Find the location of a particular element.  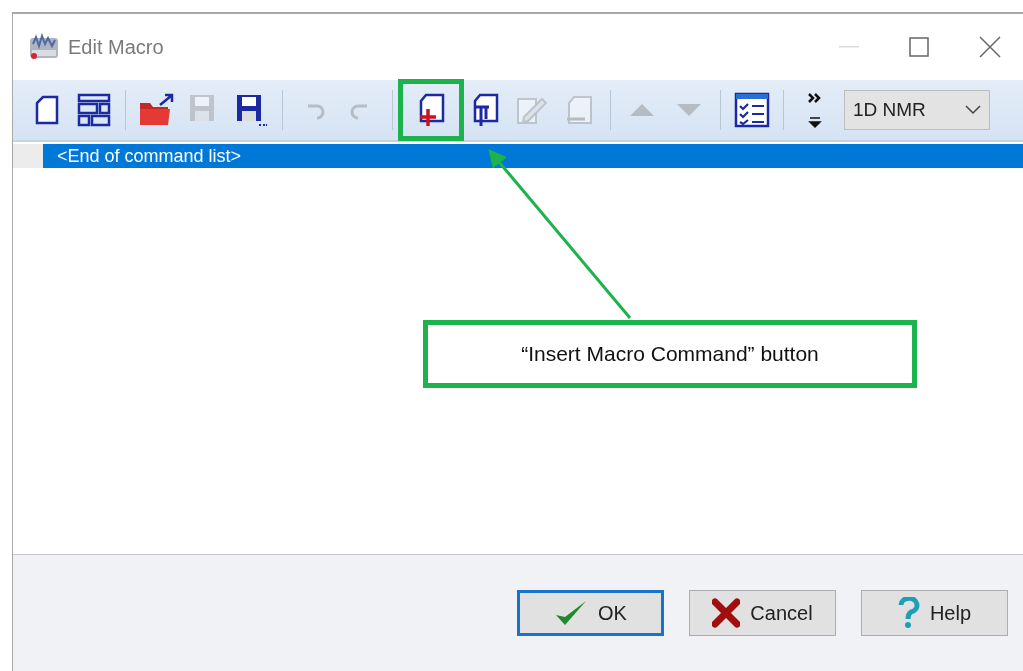

cancel-button: Cancel is located at coordinates (762, 613).